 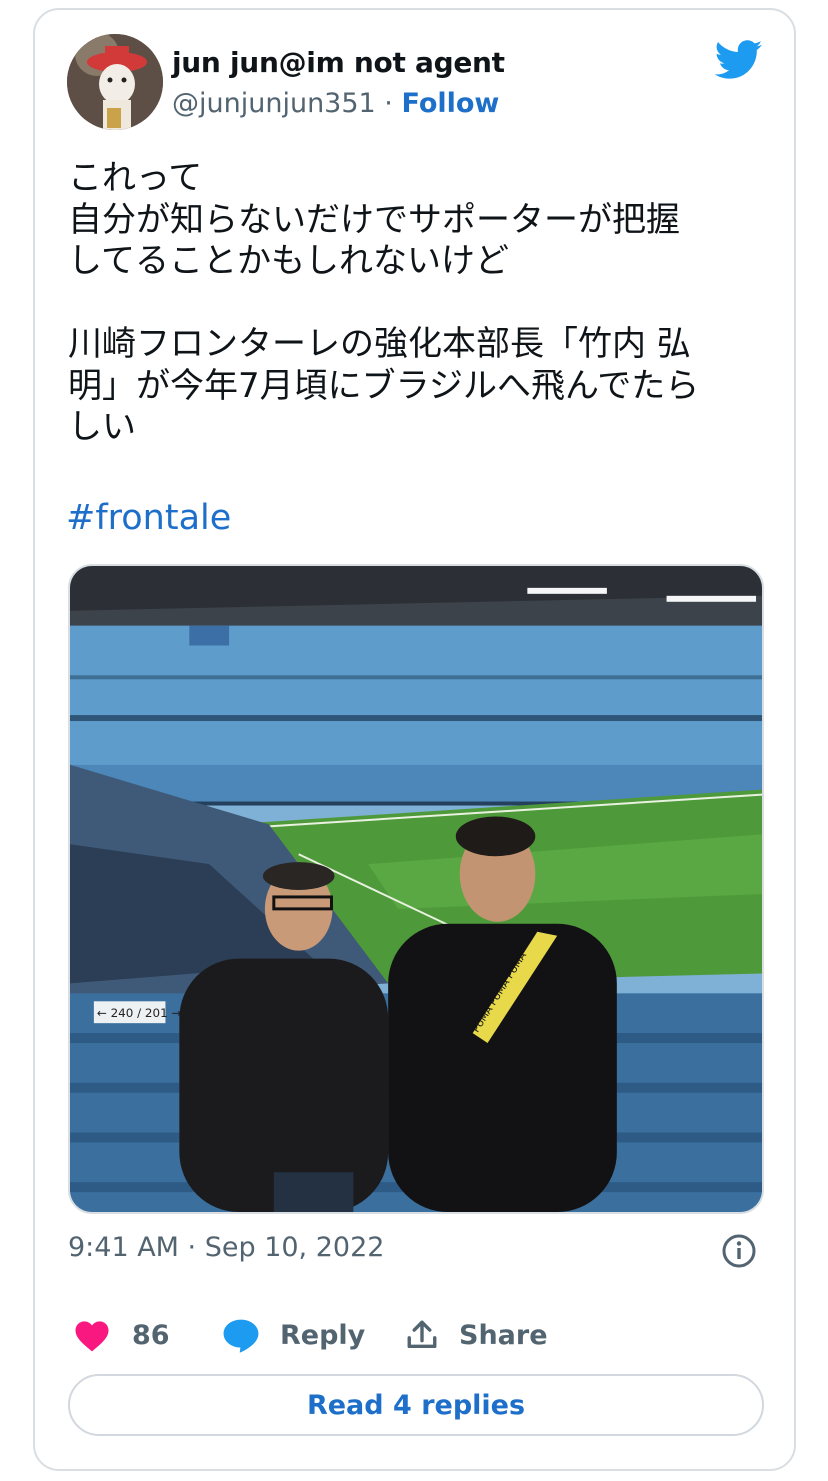 I want to click on hashtag-link: #frontale, so click(x=148, y=518).